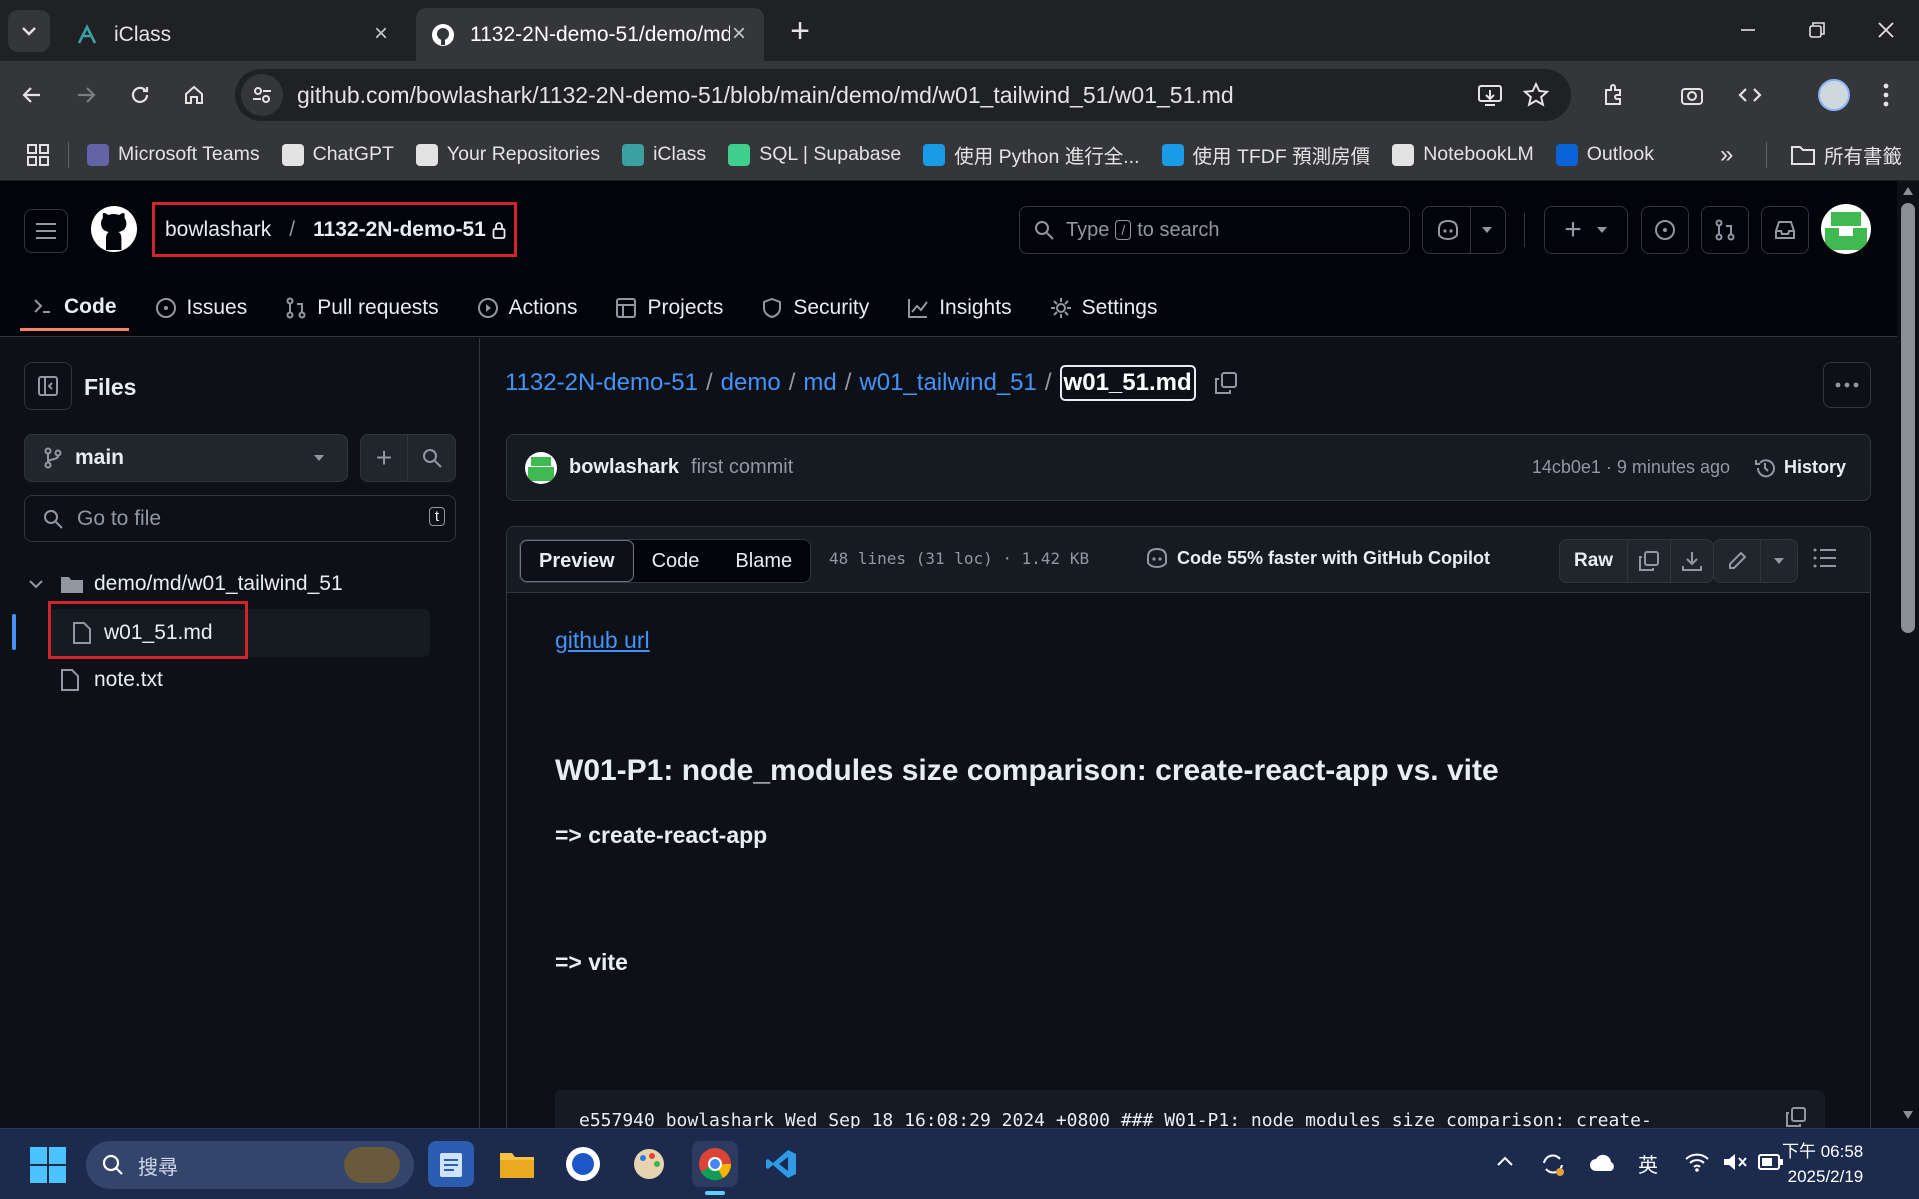 The image size is (1919, 1199). I want to click on issues-button, so click(1665, 230).